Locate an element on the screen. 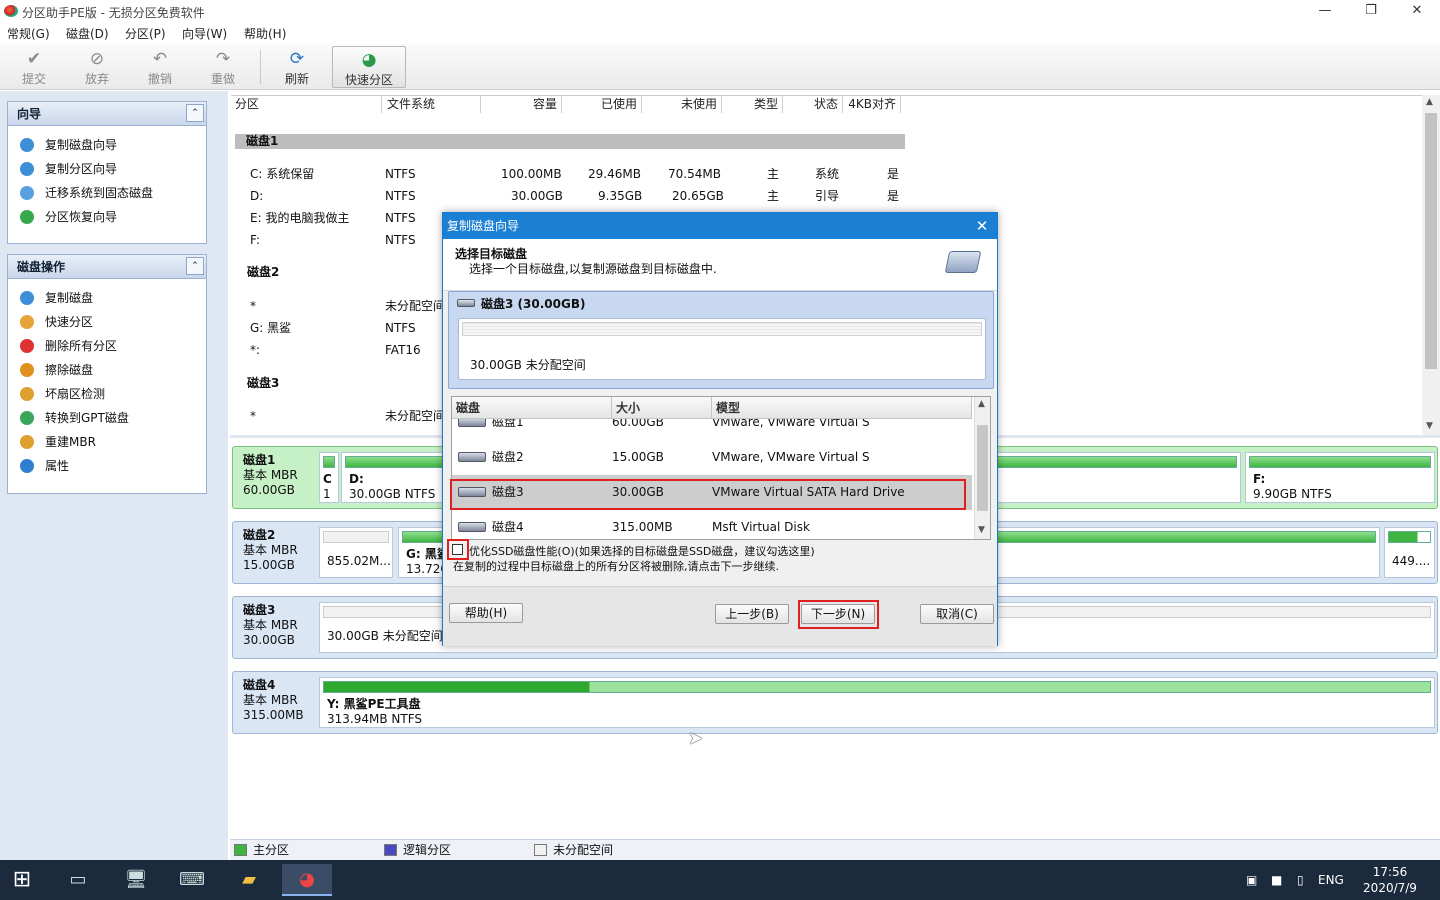 Image resolution: width=1440 pixels, height=900 pixels. selected-space-label: 30.00GB 未分配空间 is located at coordinates (528, 365).